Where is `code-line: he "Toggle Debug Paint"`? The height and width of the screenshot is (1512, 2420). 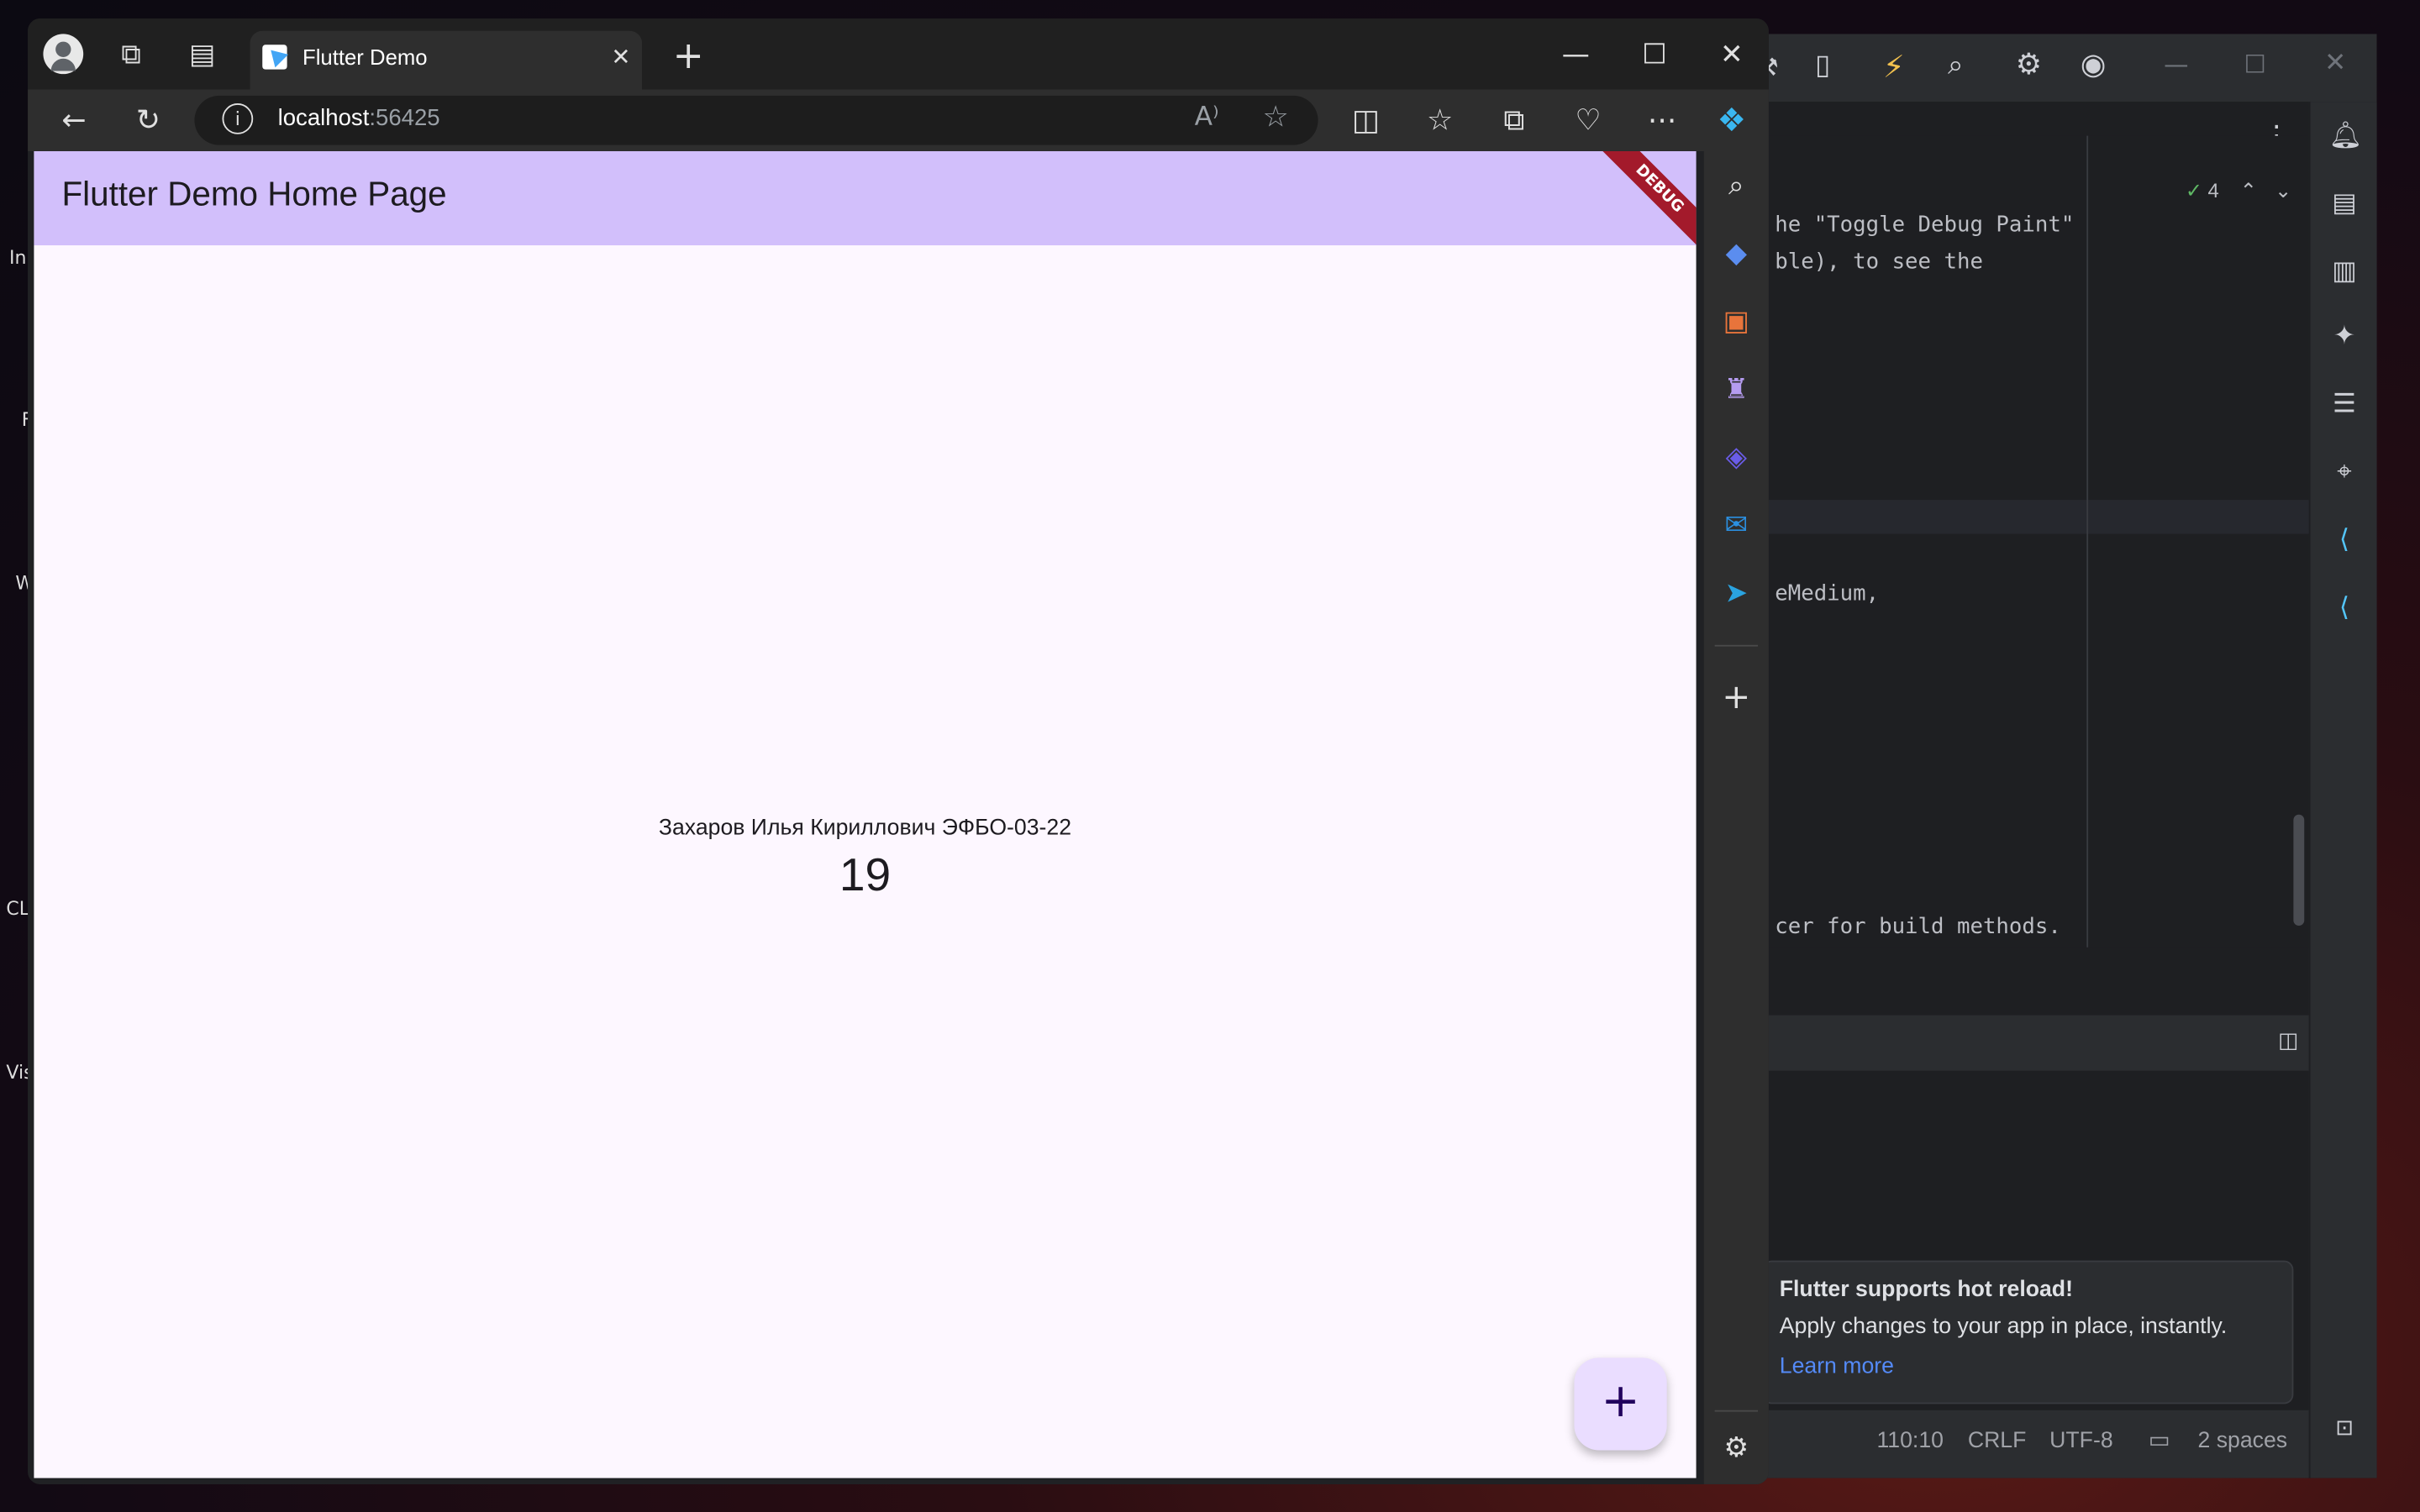 code-line: he "Toggle Debug Paint" is located at coordinates (1925, 225).